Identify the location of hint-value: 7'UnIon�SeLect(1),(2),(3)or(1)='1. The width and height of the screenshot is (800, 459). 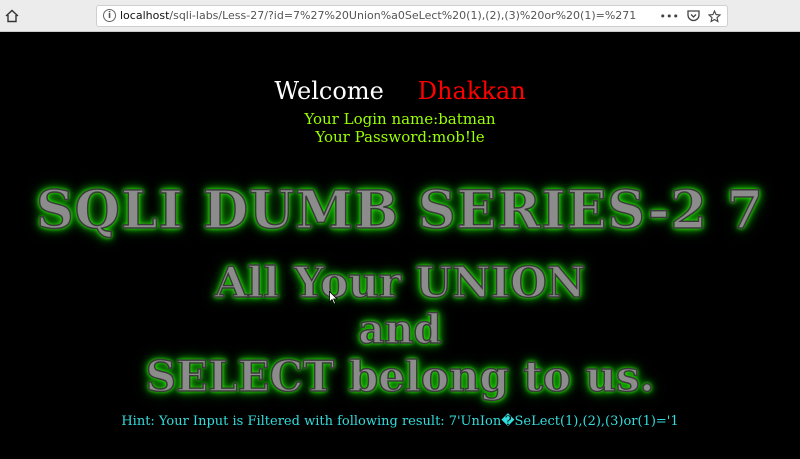
(563, 421).